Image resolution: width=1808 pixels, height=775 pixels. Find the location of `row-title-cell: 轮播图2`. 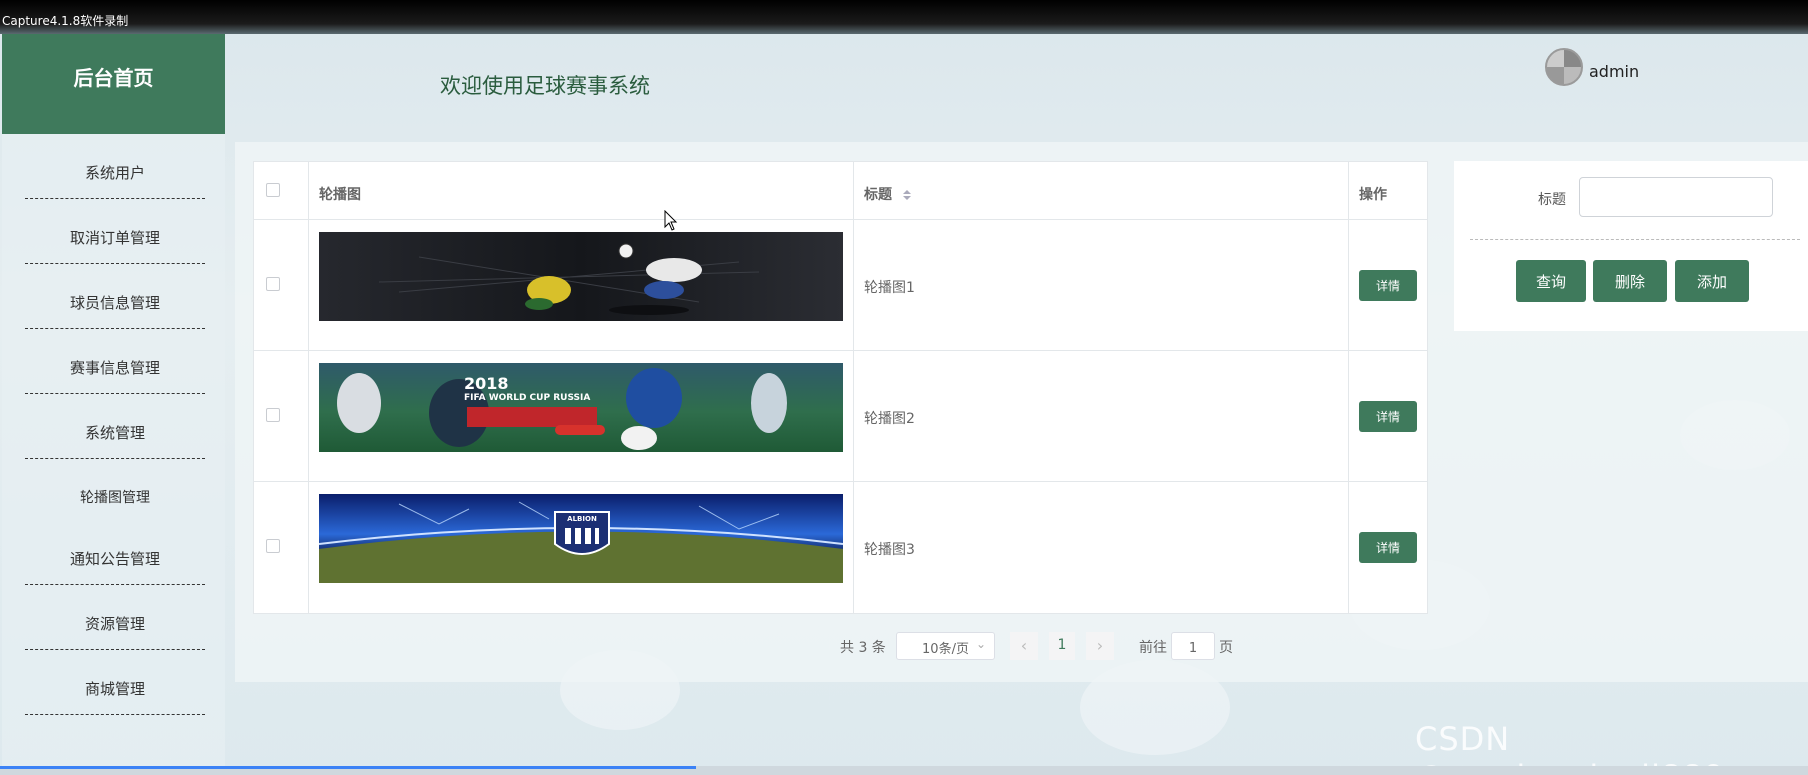

row-title-cell: 轮播图2 is located at coordinates (1101, 416).